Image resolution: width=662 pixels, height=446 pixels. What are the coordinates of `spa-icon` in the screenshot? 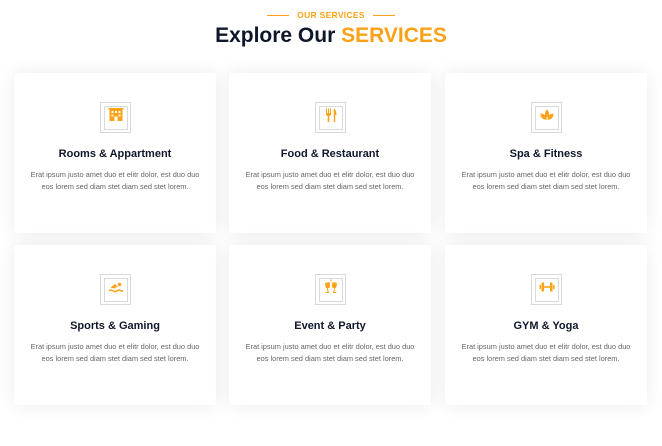 It's located at (547, 117).